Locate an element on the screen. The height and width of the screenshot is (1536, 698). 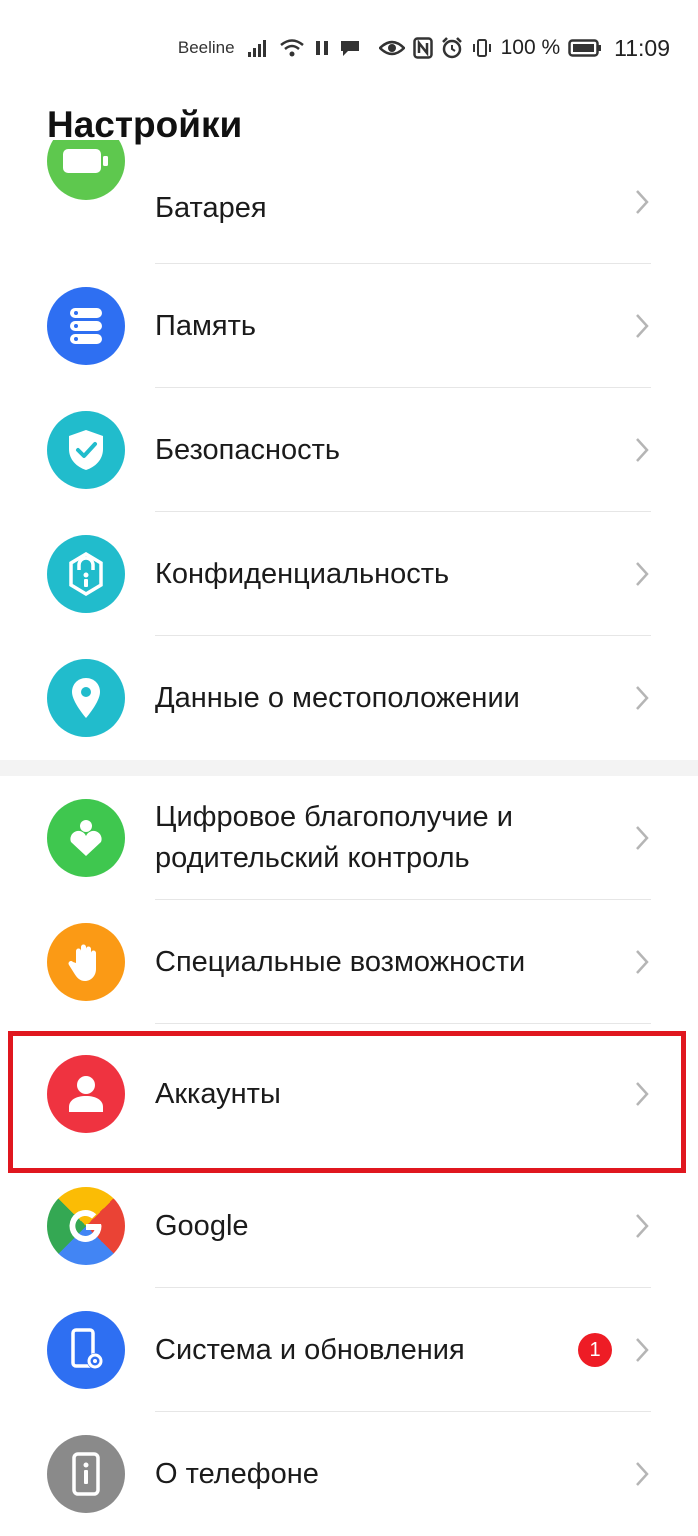
settings-item-label: Безопасность is located at coordinates (247, 449).